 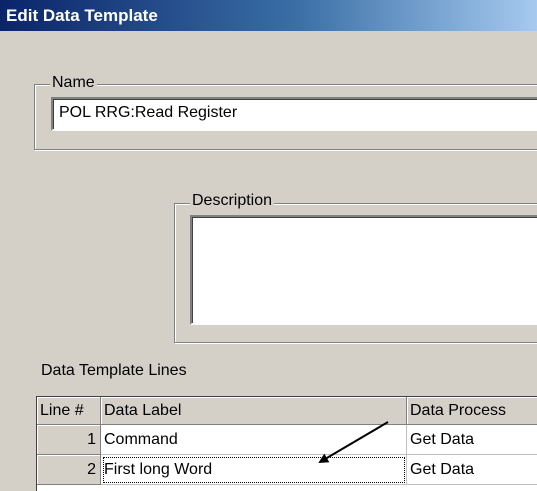 What do you see at coordinates (472, 411) in the screenshot?
I see `column-header-data-process: Data Process` at bounding box center [472, 411].